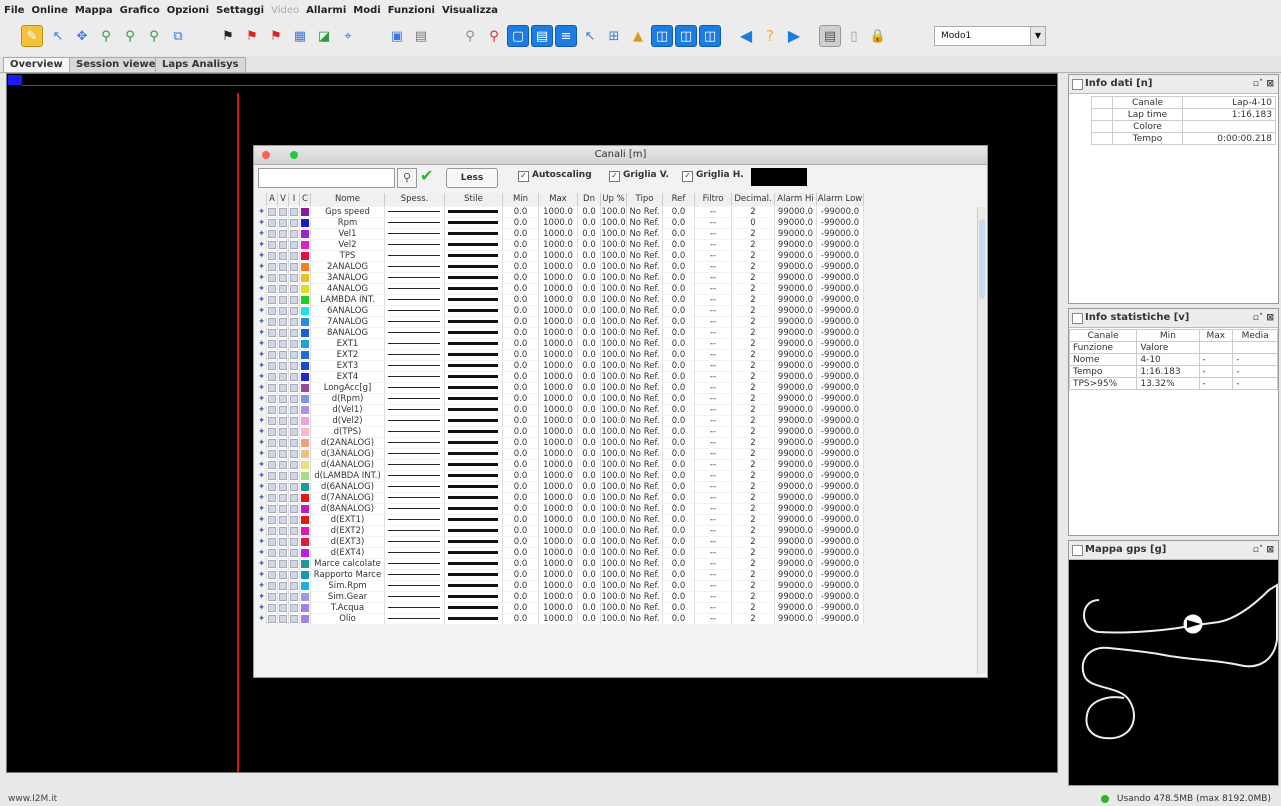  Describe the element at coordinates (542, 36) in the screenshot. I see `layout-split-icon: ▤` at that location.